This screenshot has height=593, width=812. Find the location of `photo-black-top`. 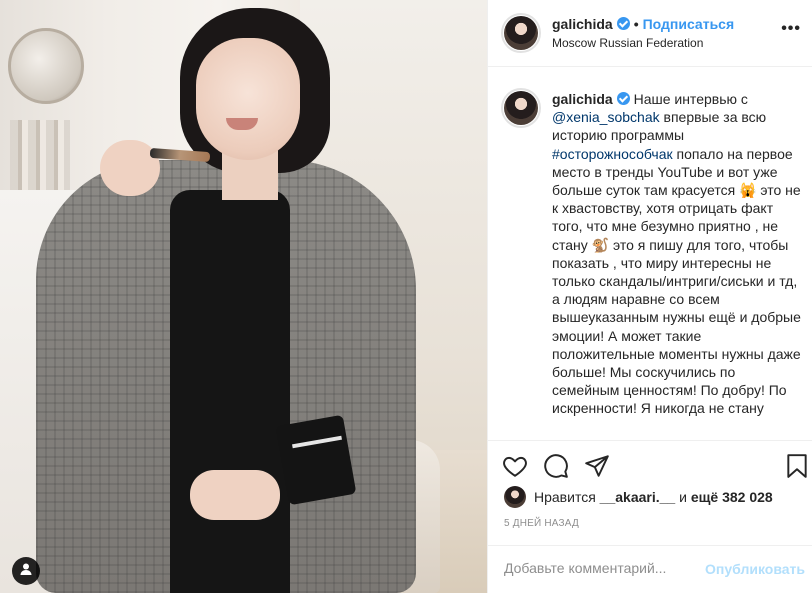

photo-black-top is located at coordinates (230, 391).